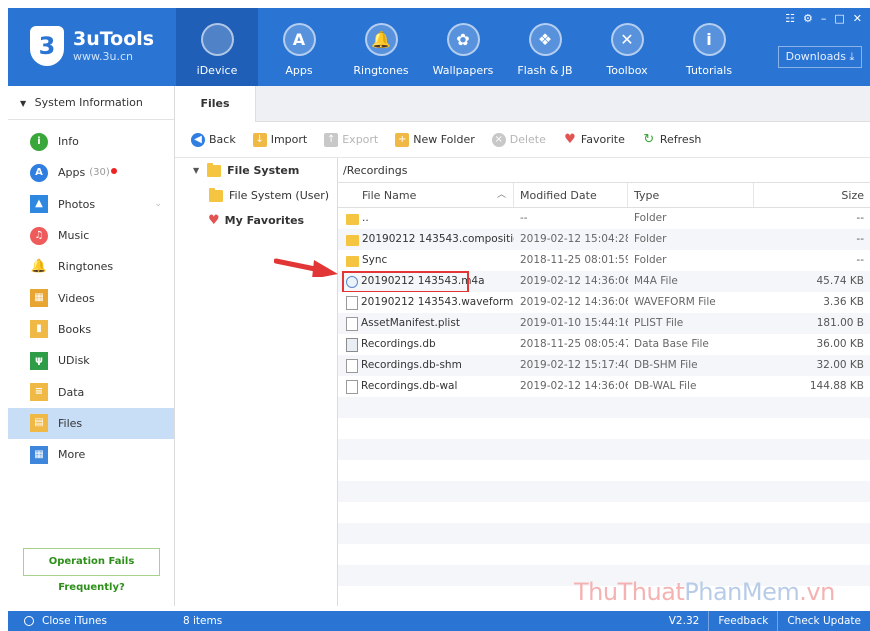 The width and height of the screenshot is (870, 631). What do you see at coordinates (594, 139) in the screenshot?
I see `favorite-button: ♥ Favorite` at bounding box center [594, 139].